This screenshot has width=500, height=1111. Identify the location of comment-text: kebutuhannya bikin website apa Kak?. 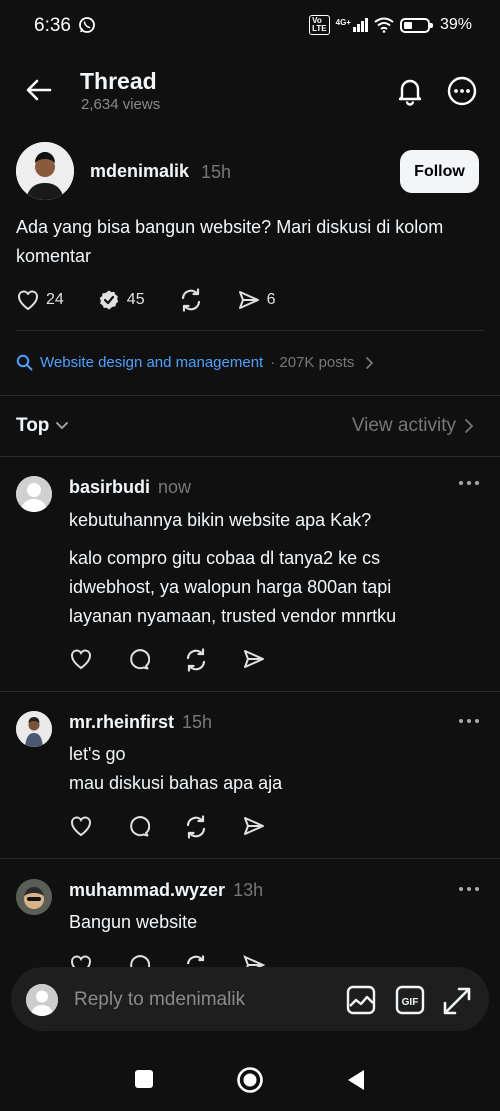
(220, 520).